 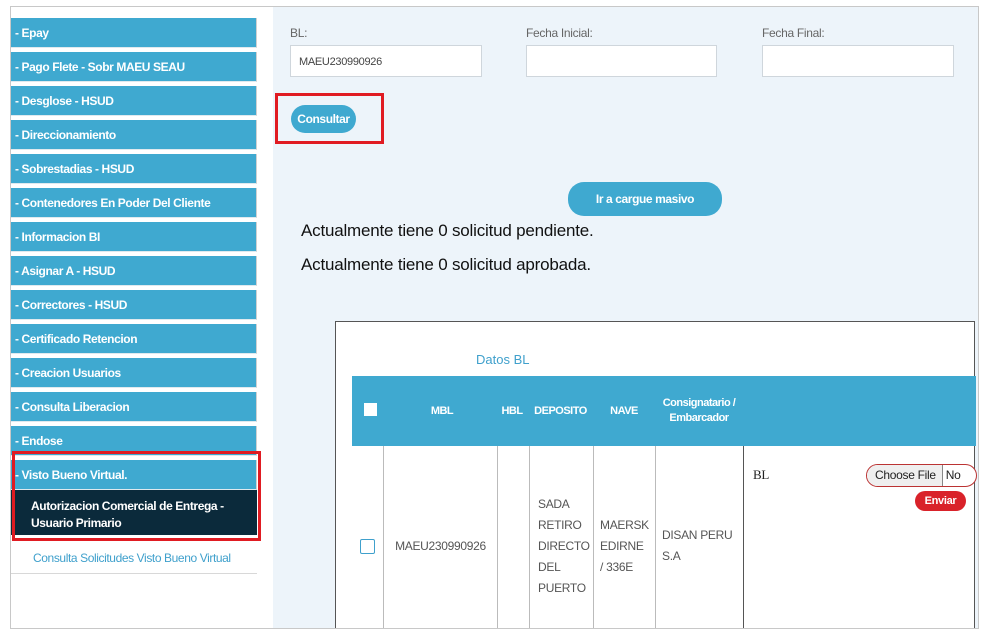 I want to click on row-checkbox, so click(x=367, y=546).